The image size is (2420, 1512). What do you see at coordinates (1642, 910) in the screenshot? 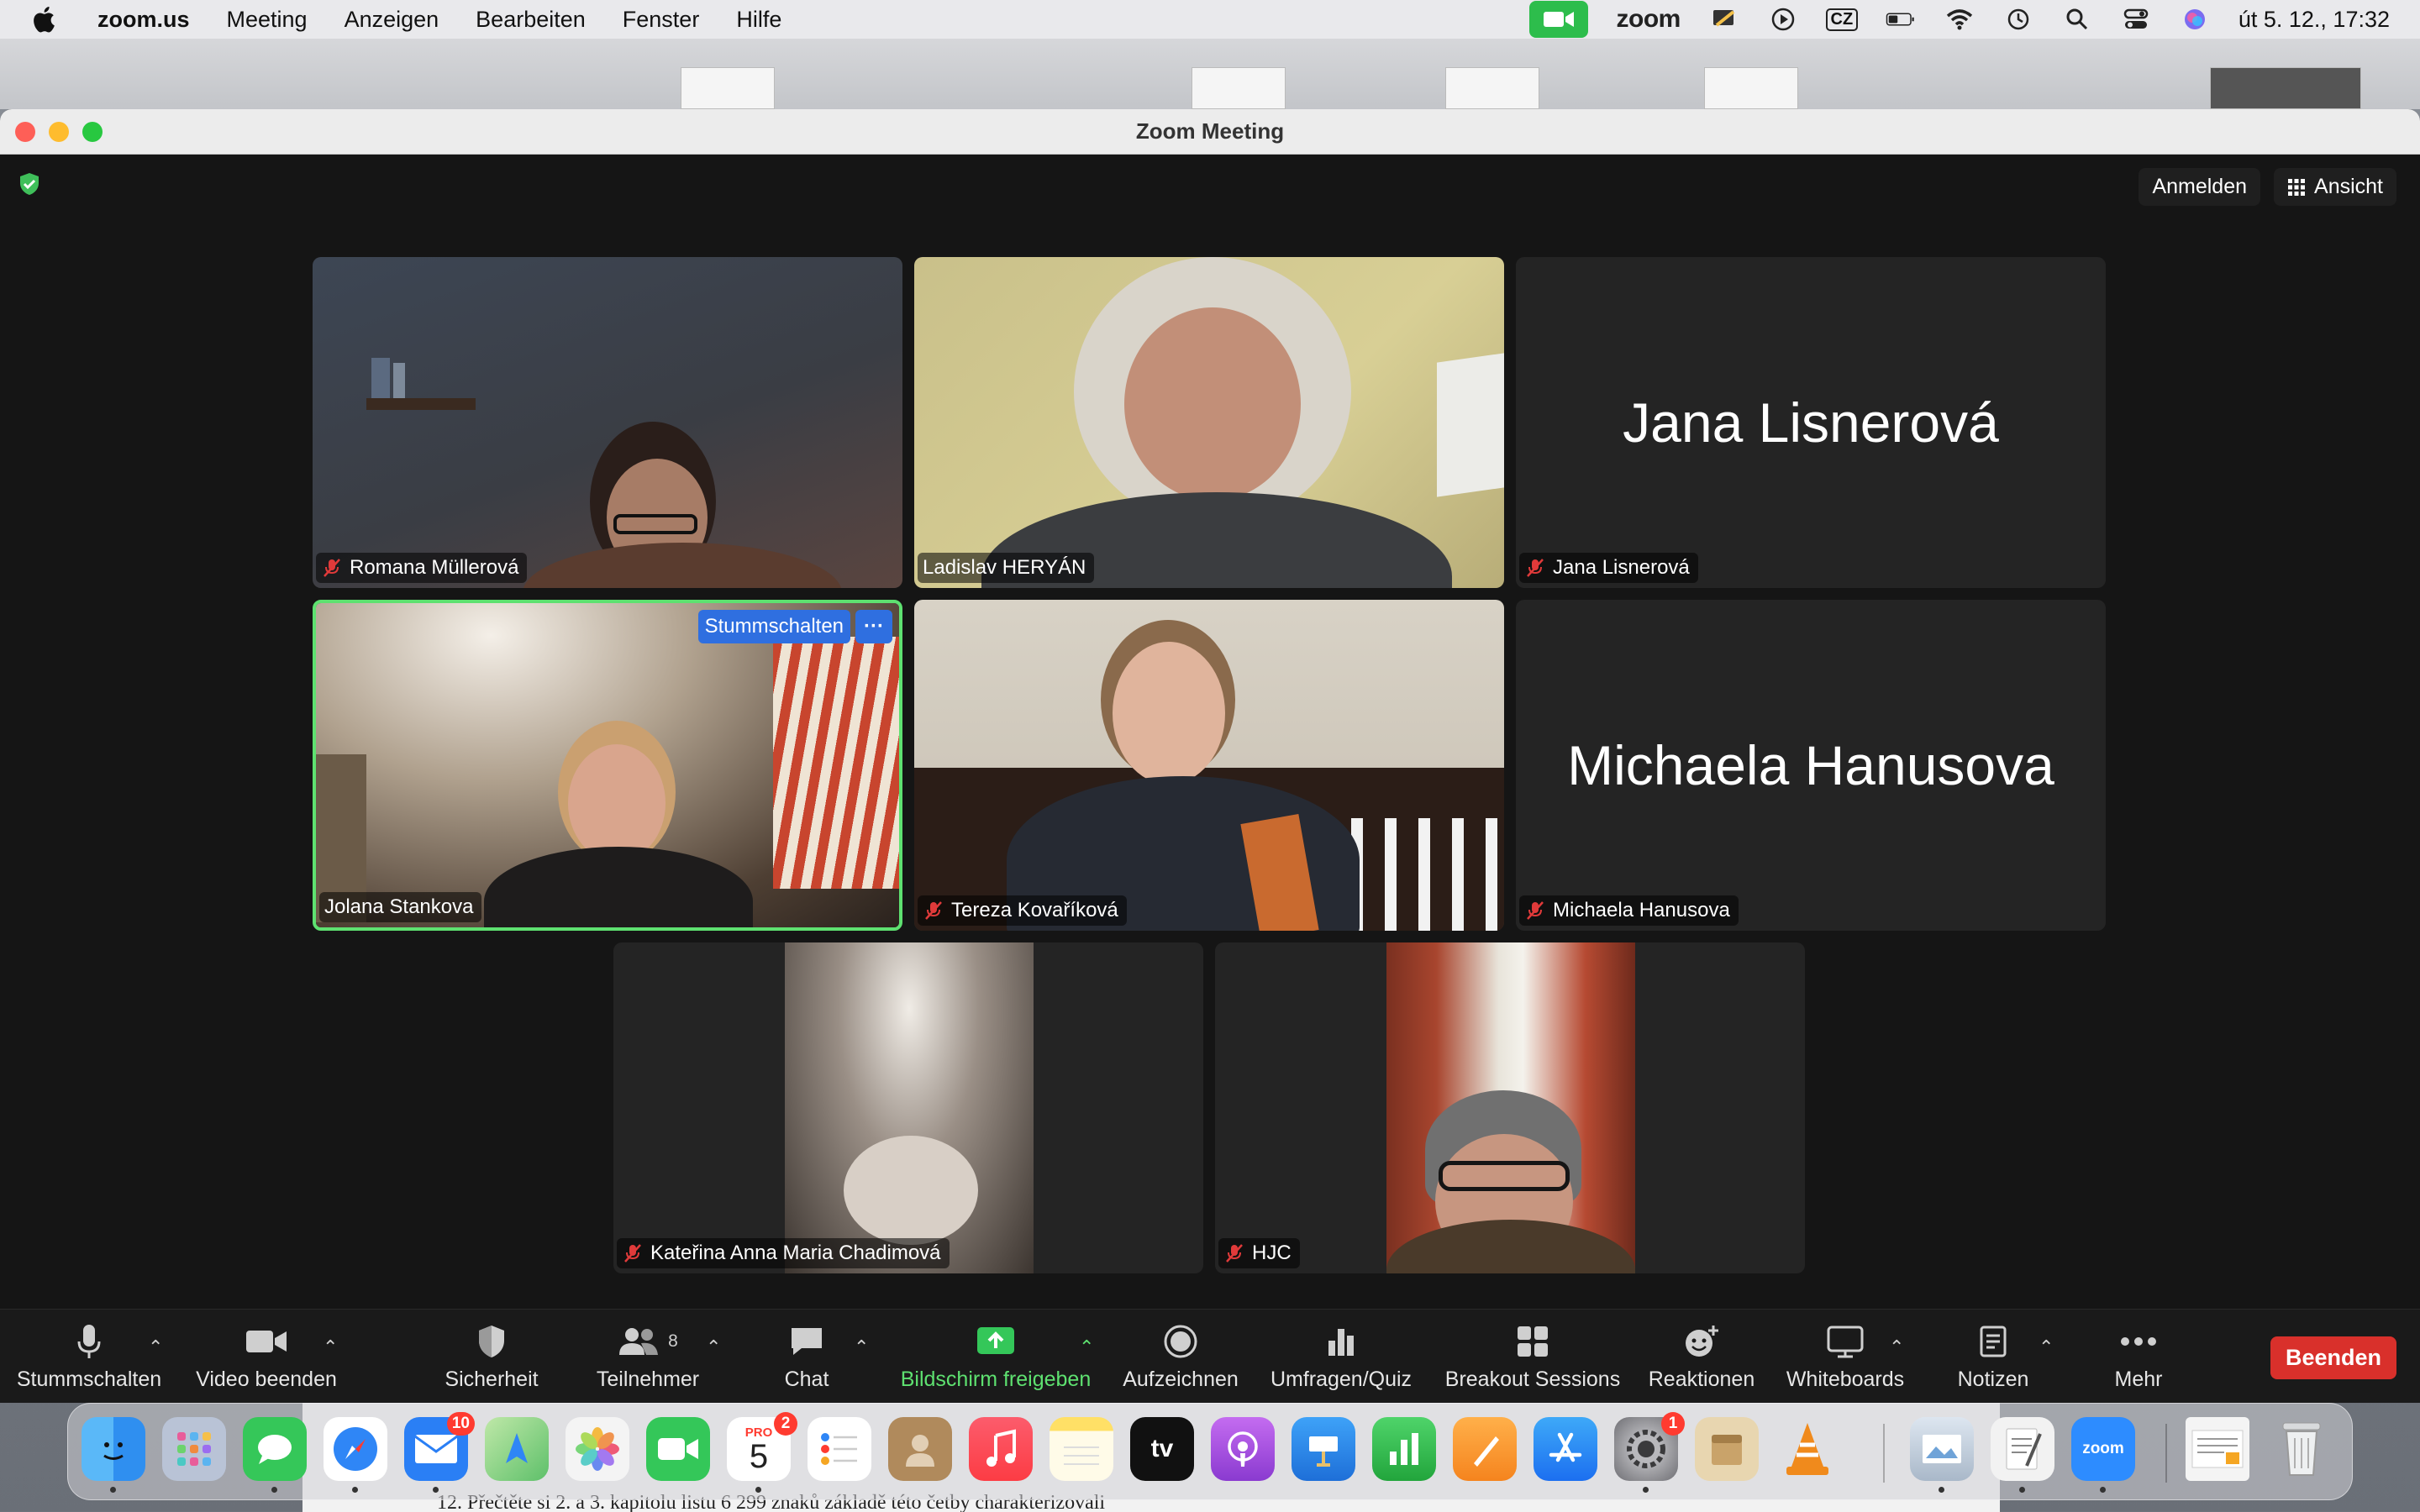
I see `participant-name: Michaela Hanusova` at bounding box center [1642, 910].